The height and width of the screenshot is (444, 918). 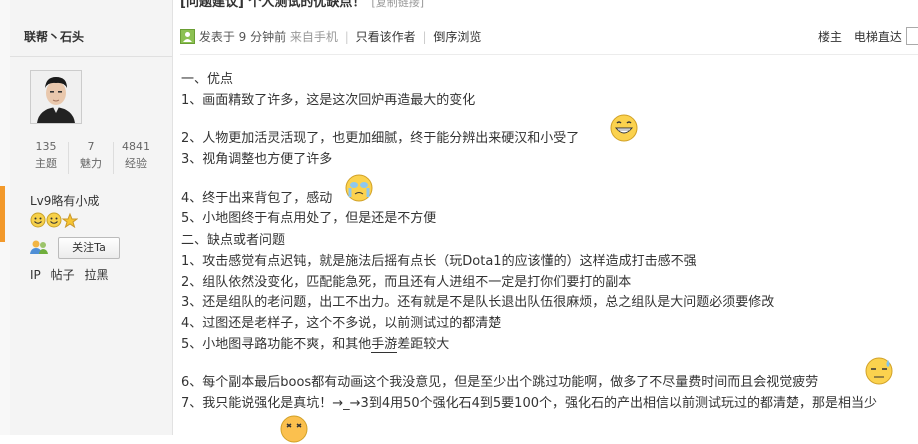 What do you see at coordinates (384, 345) in the screenshot?
I see `keyword-link: 手游` at bounding box center [384, 345].